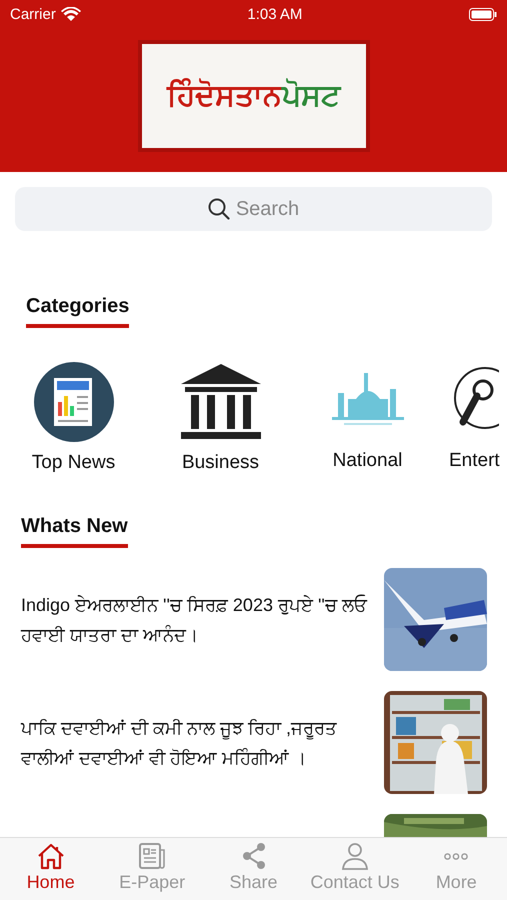 Image resolution: width=507 pixels, height=900 pixels. What do you see at coordinates (355, 856) in the screenshot?
I see `person-icon` at bounding box center [355, 856].